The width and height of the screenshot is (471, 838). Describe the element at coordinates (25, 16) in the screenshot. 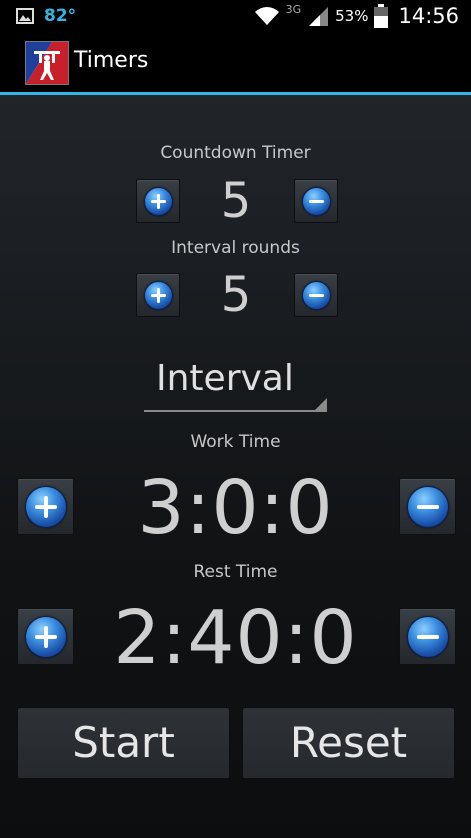

I see `gallery-notification-icon` at that location.